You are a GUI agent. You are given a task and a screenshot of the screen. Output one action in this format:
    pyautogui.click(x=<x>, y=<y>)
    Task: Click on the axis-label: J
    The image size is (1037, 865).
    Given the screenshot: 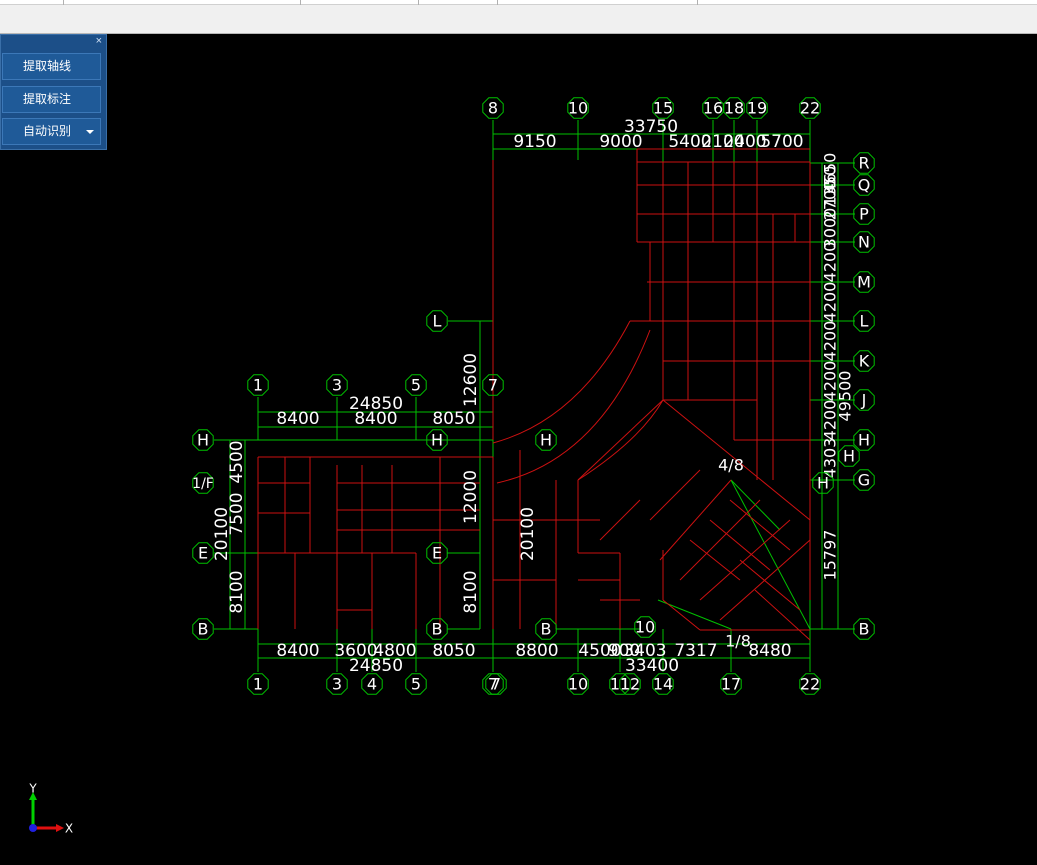 What is the action you would take?
    pyautogui.click(x=864, y=400)
    